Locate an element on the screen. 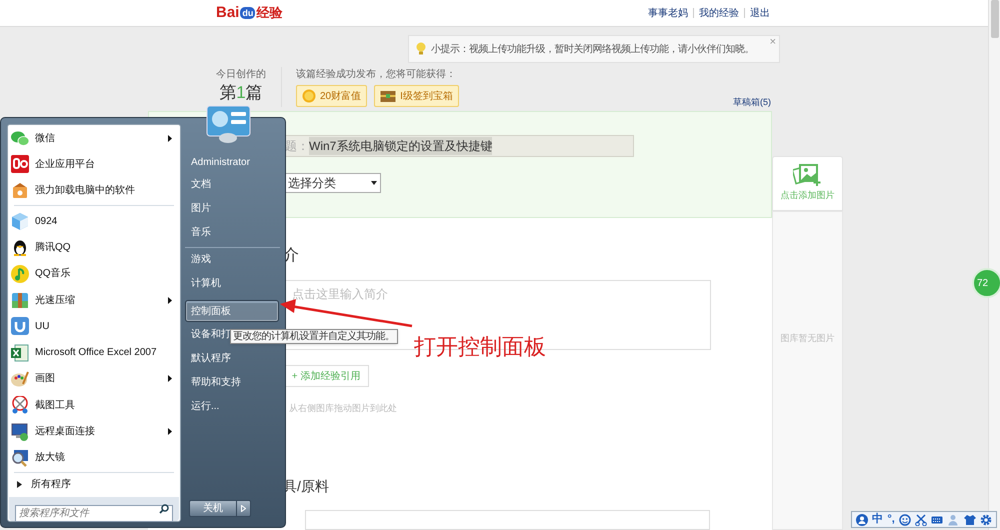 The width and height of the screenshot is (1000, 530). search-icon is located at coordinates (164, 509).